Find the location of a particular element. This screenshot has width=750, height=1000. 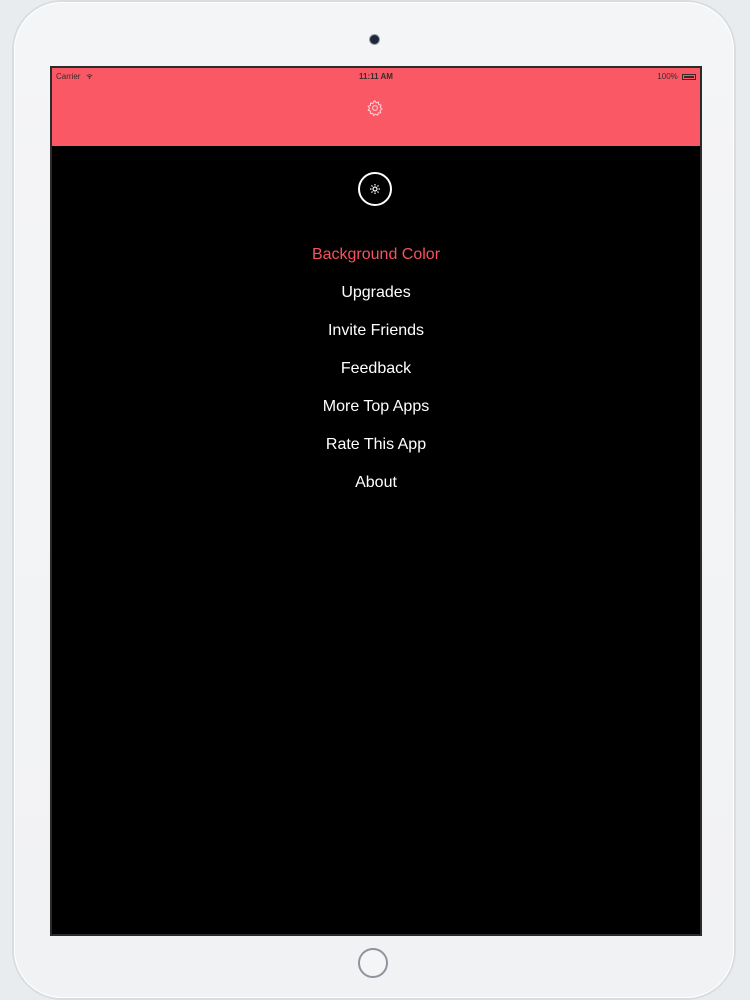

menu-item-background-color: Background Color is located at coordinates (376, 259).